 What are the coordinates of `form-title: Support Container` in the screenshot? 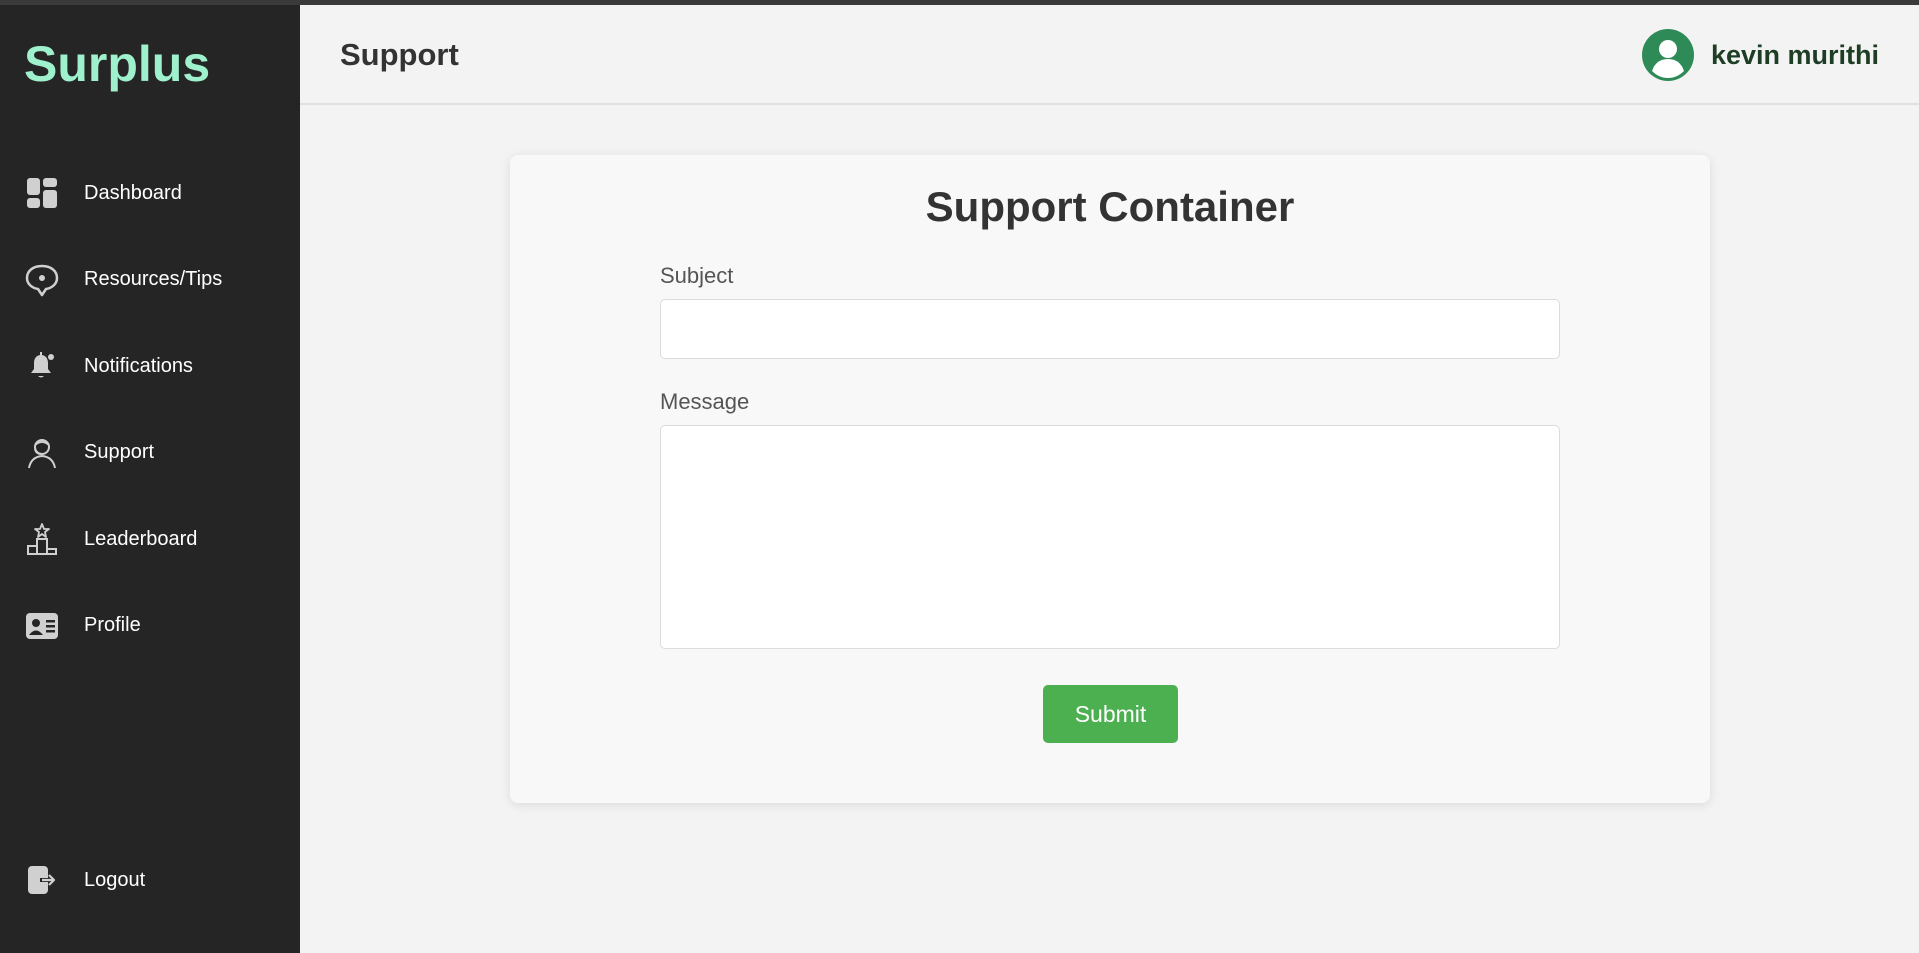 It's located at (1110, 206).